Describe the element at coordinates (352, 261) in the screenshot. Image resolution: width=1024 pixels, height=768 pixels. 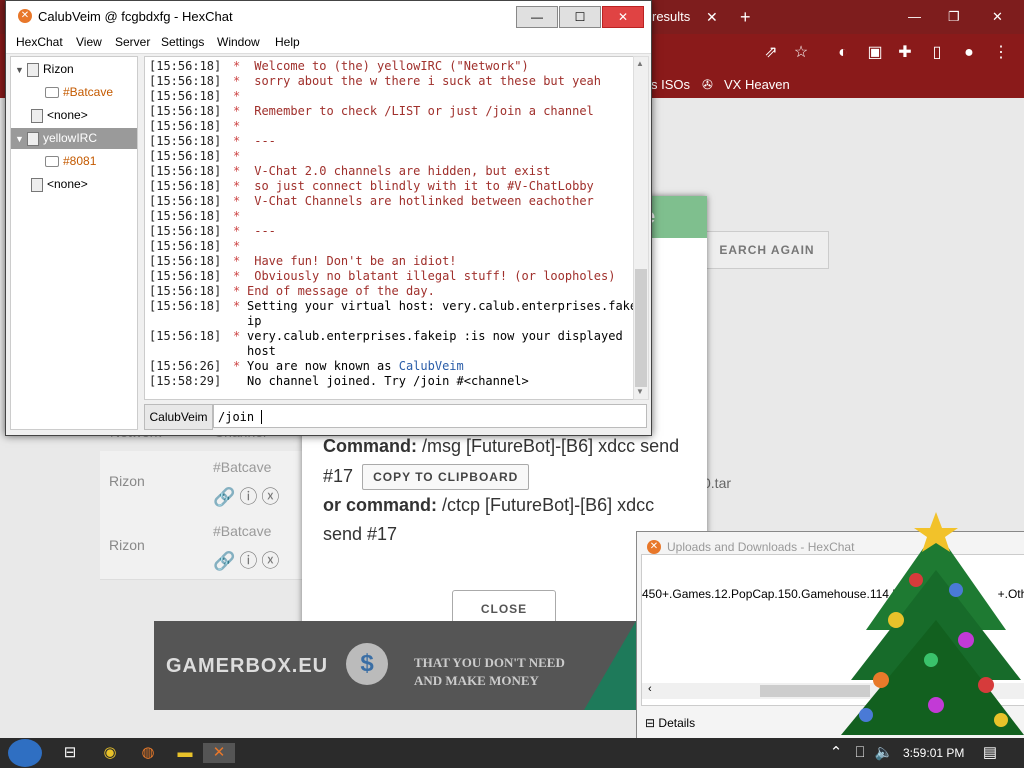
I see `log-text: Have fun! Don't be an idiot!` at that location.